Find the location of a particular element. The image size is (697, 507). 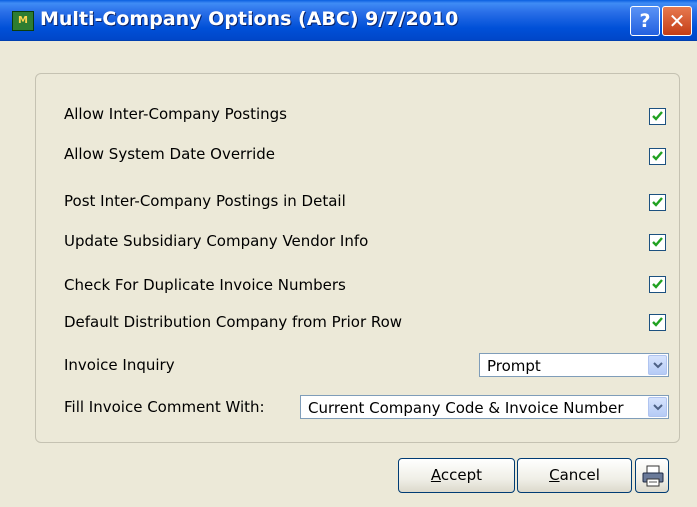

accept-button: Accept is located at coordinates (456, 475).